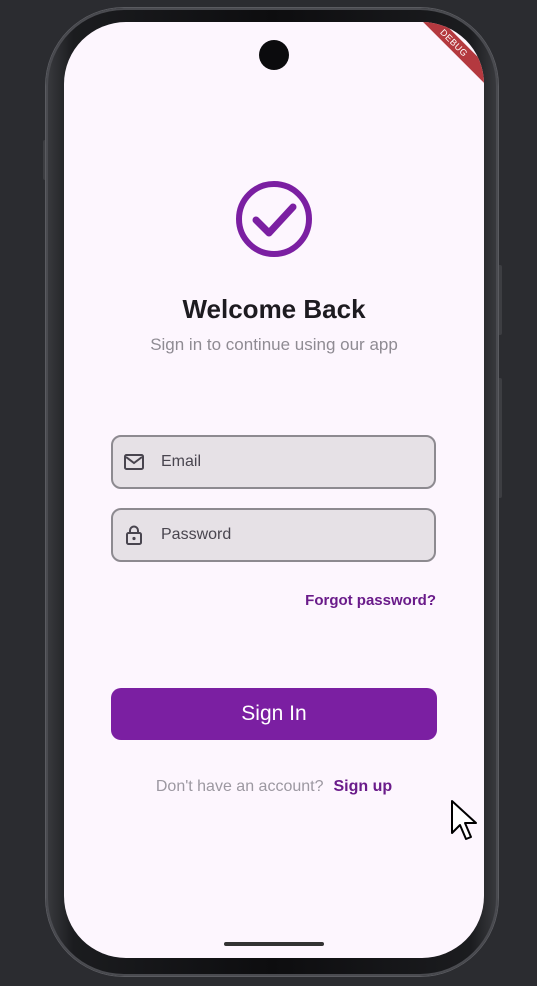 This screenshot has height=986, width=537. I want to click on page-title: Welcome Back, so click(274, 309).